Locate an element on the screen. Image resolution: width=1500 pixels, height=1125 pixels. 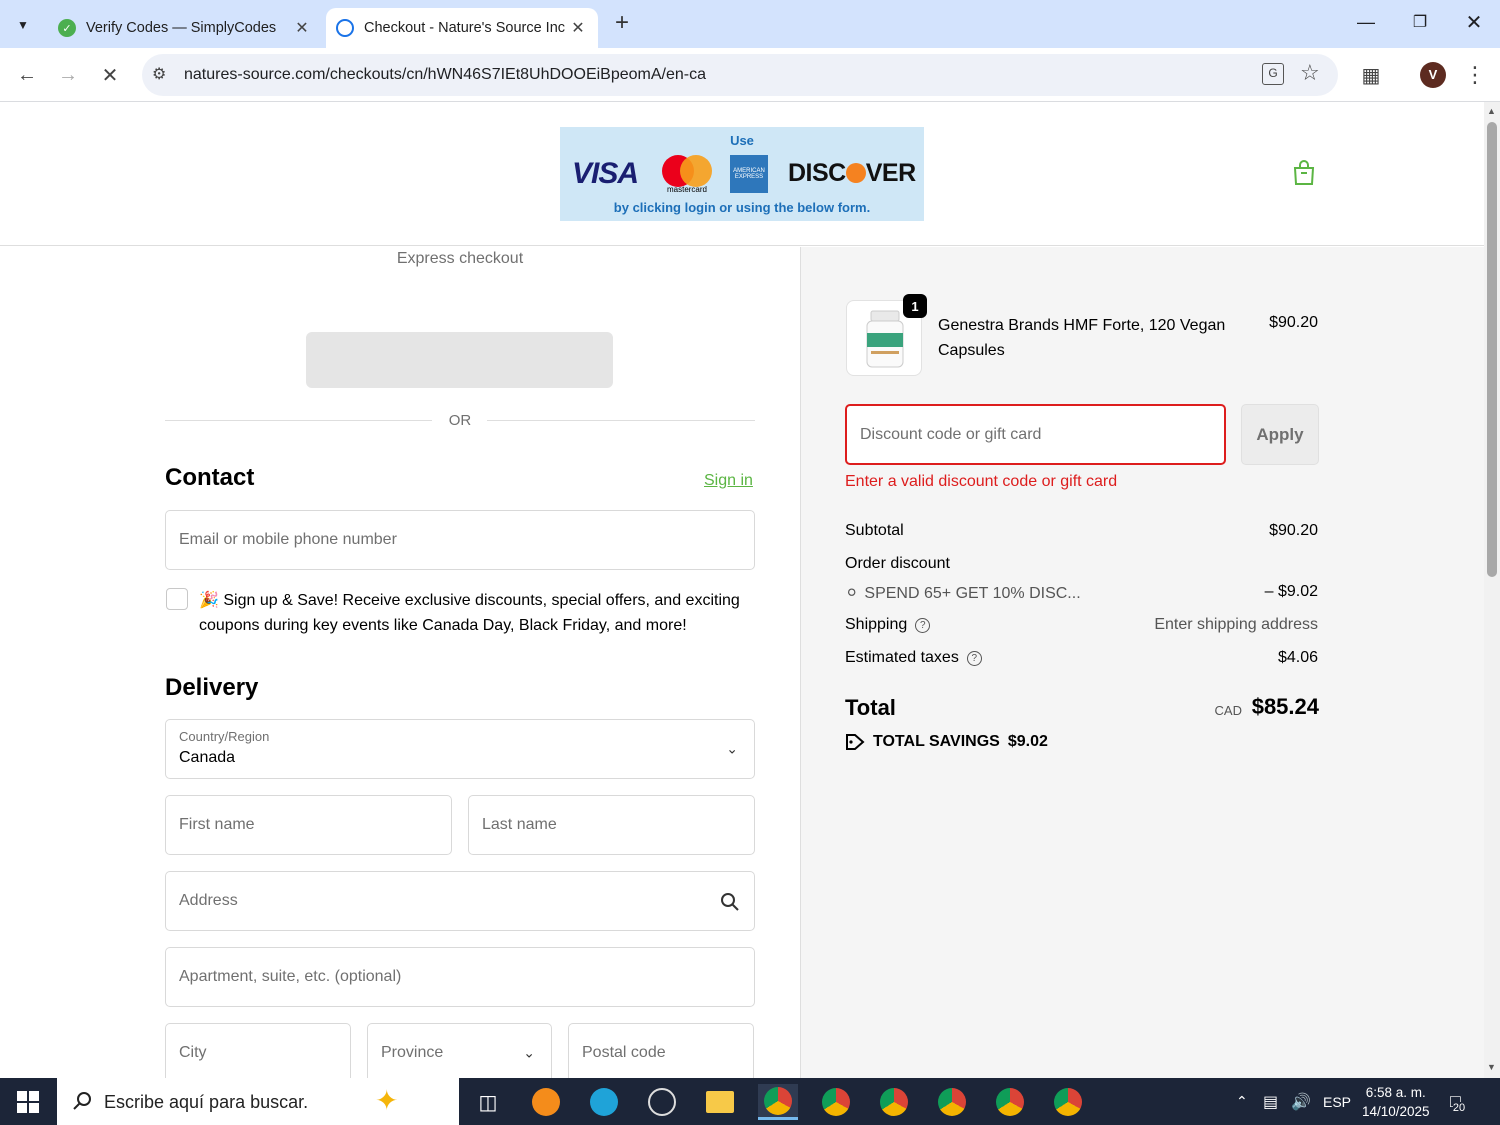
chrome-profile-v3-icon is located at coordinates (1010, 1102).